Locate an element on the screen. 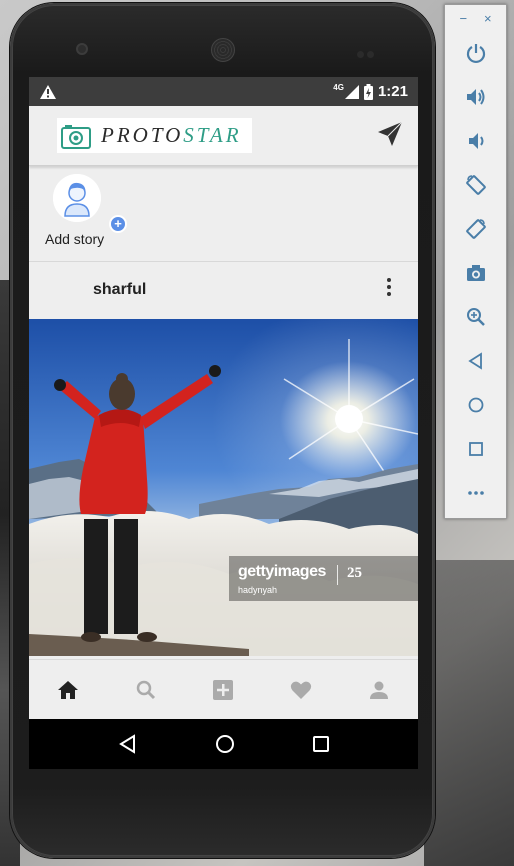 This screenshot has height=866, width=514. add-story-plus-icon: + is located at coordinates (118, 224).